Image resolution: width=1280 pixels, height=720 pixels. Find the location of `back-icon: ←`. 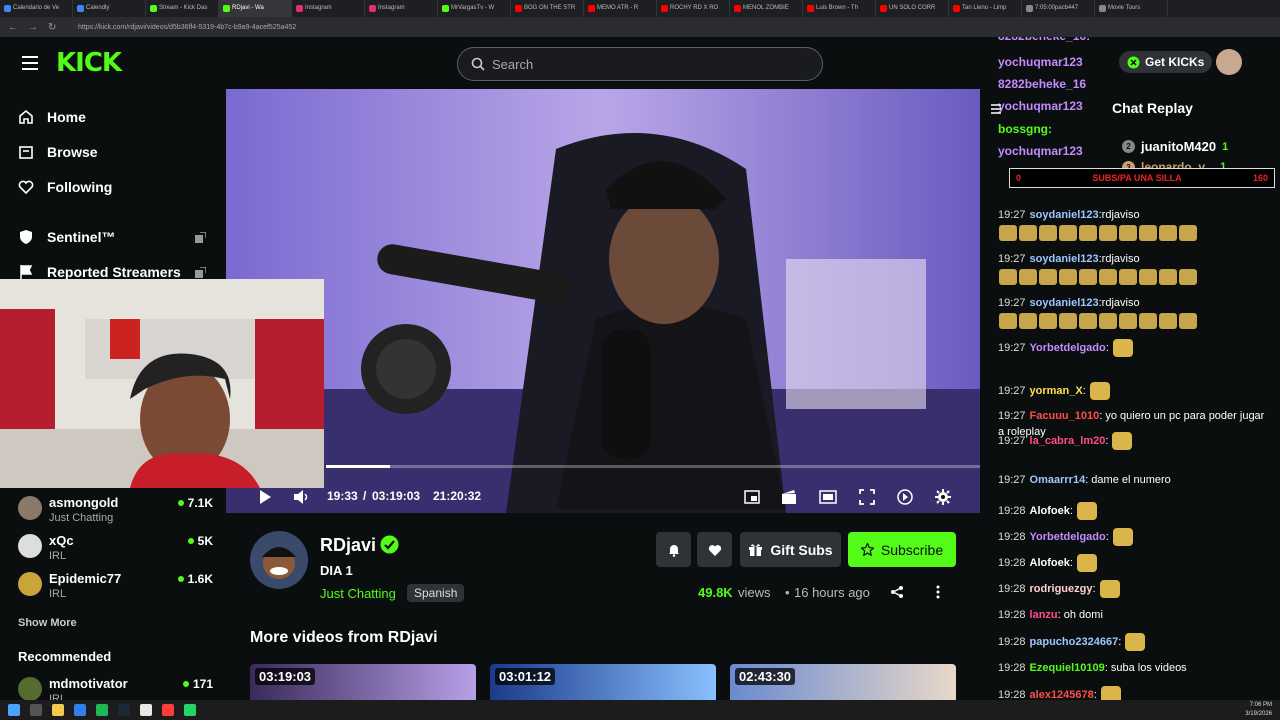

back-icon: ← is located at coordinates (14, 27).